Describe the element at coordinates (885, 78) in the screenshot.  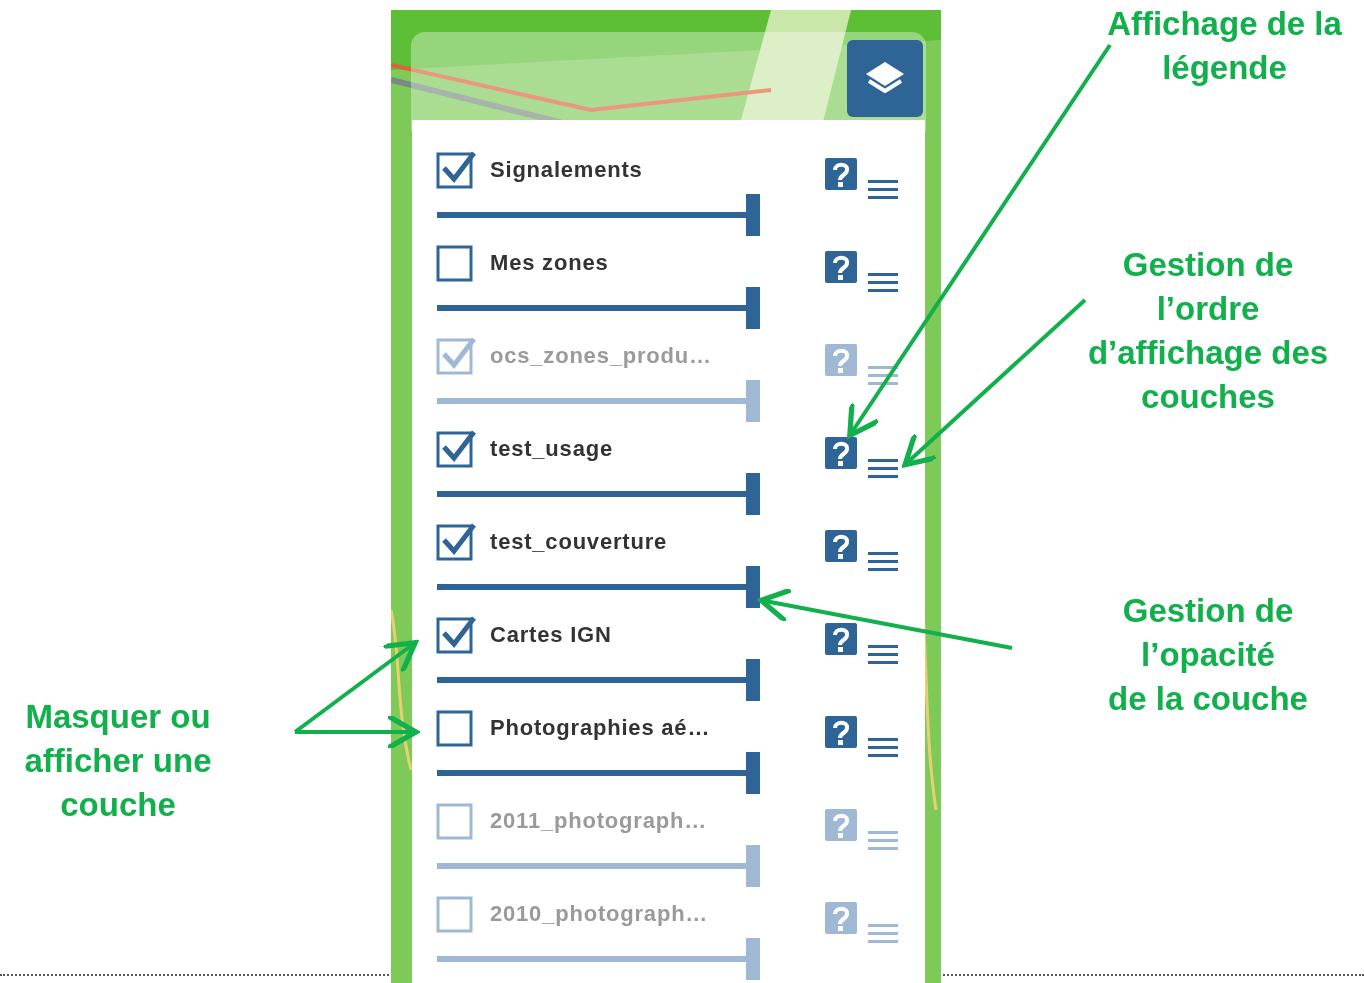
I see `layers-button` at that location.